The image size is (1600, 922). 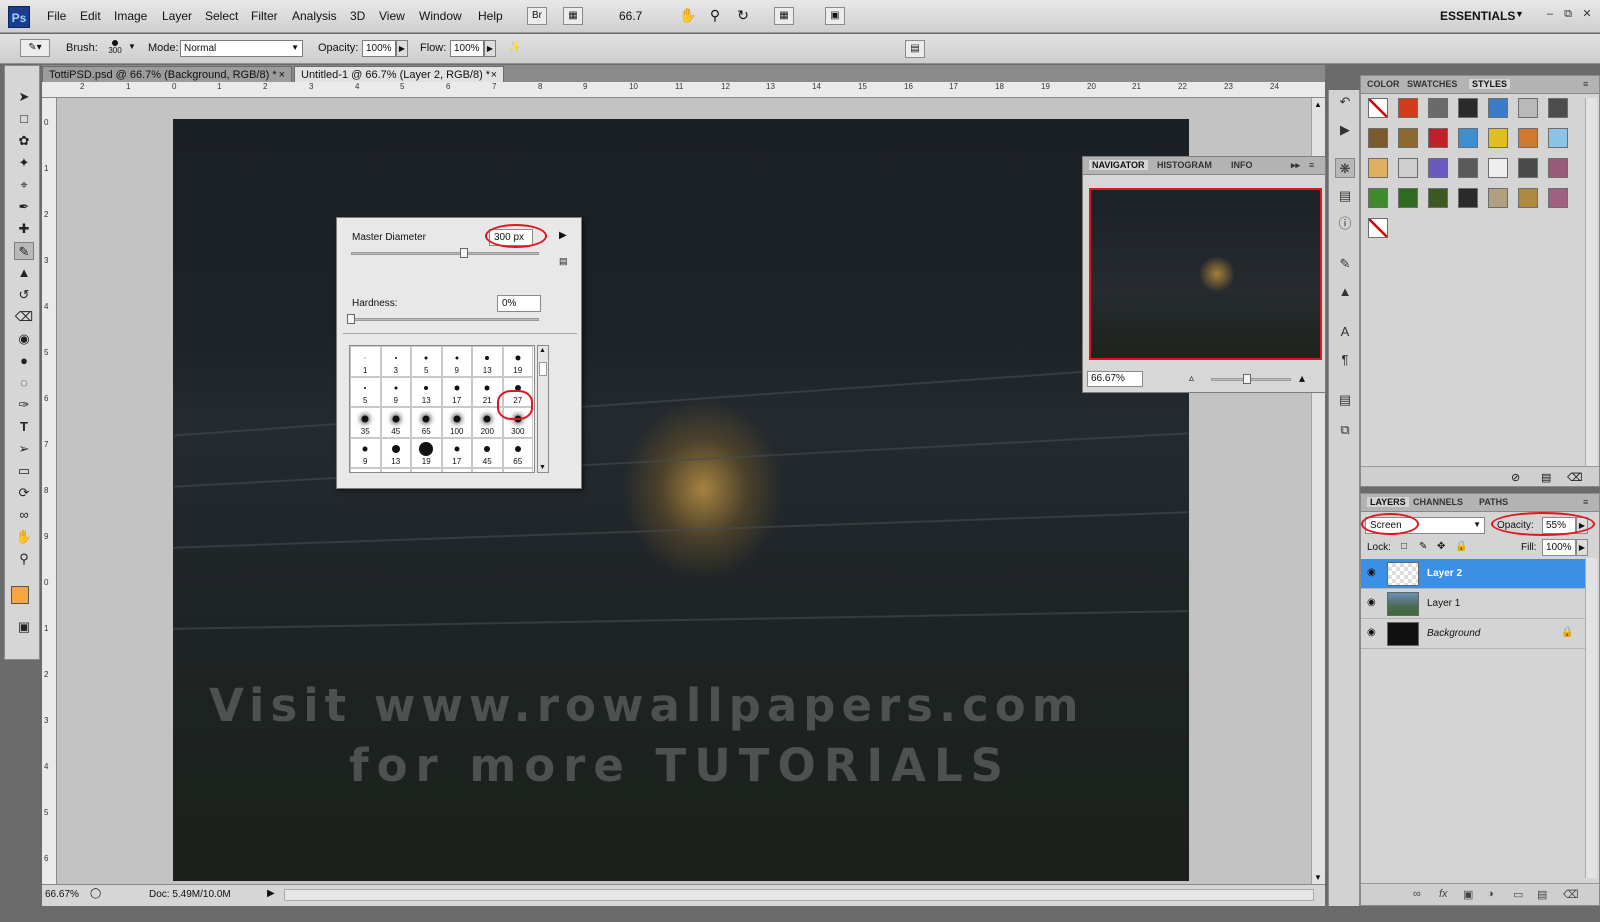 I want to click on lock-all-icon: 🔒, so click(x=1461, y=546).